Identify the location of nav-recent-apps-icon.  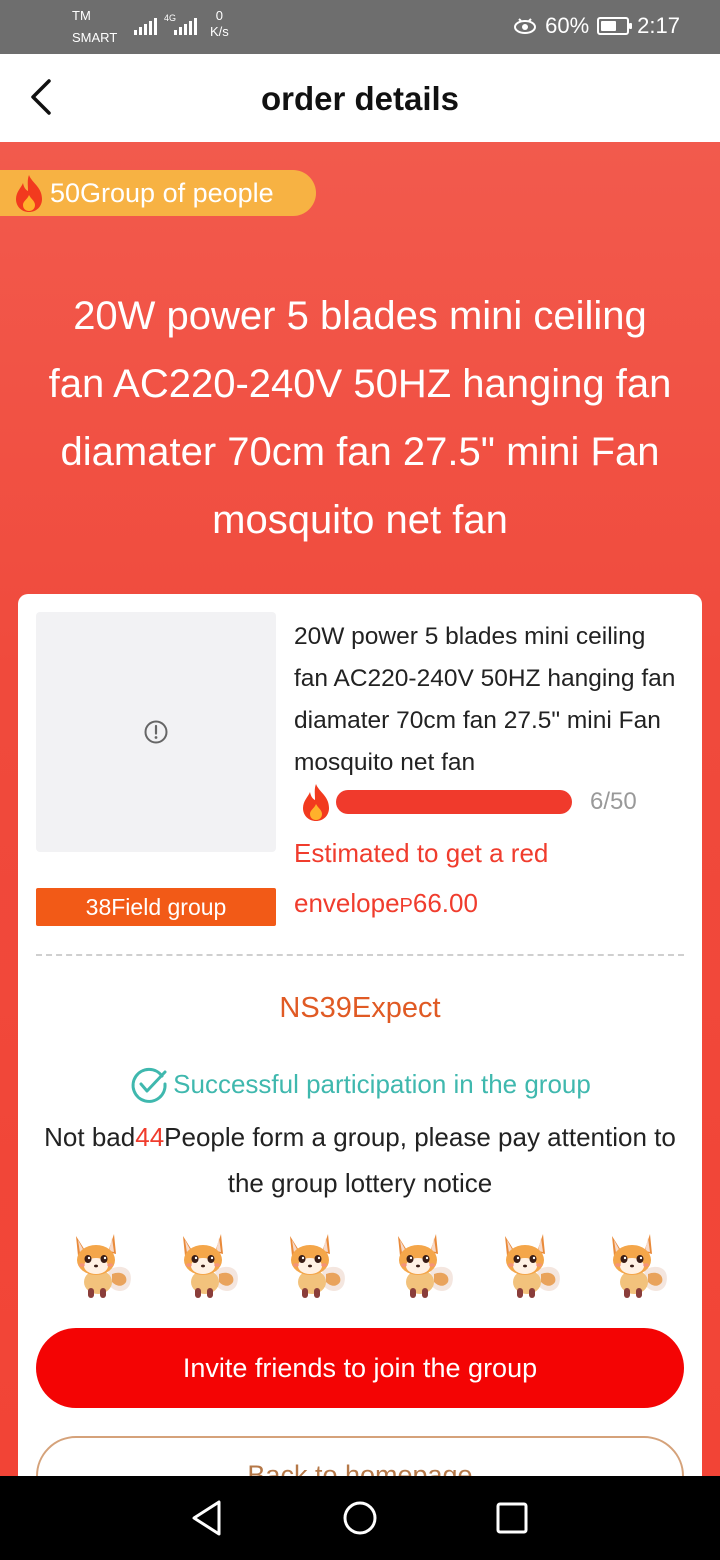
(512, 1518).